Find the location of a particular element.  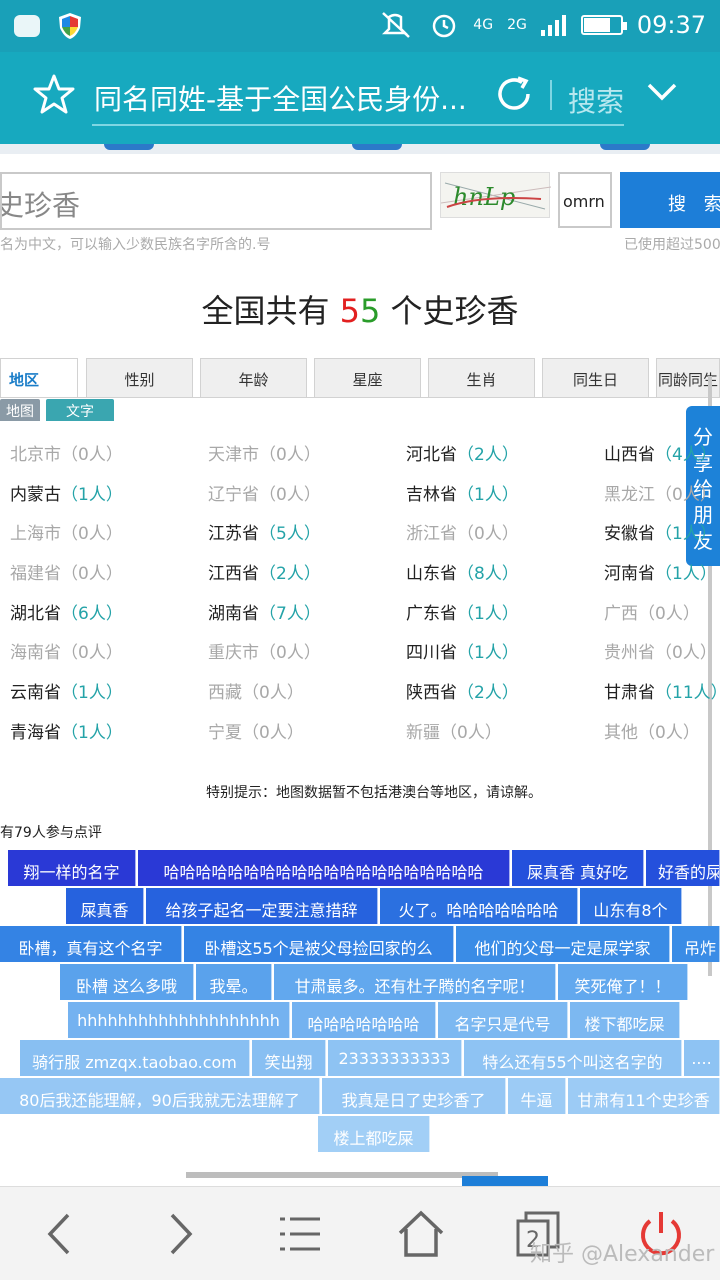

region-item: 江西省（2人） is located at coordinates (264, 571).